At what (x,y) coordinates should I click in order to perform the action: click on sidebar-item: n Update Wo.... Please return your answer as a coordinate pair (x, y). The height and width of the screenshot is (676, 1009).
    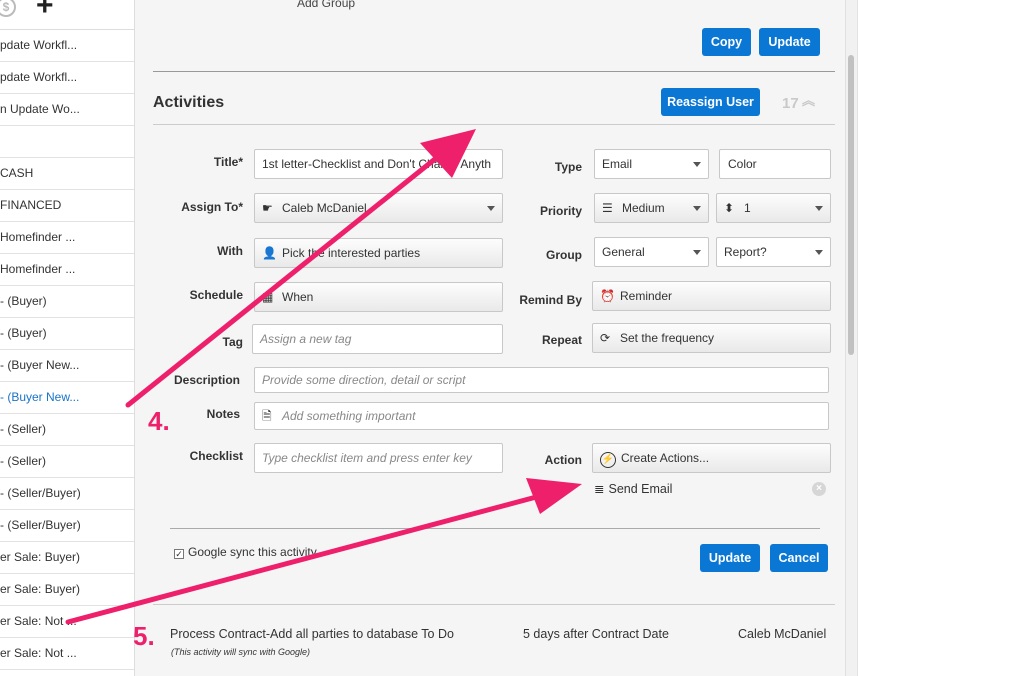
    Looking at the image, I should click on (67, 110).